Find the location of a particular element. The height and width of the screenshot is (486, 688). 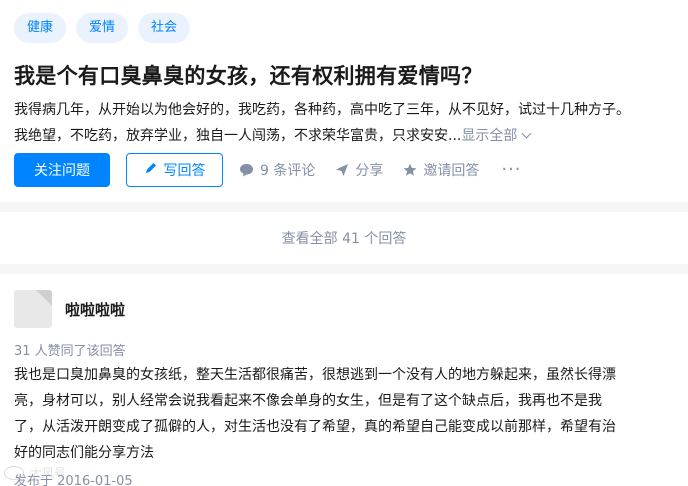

comment-icon is located at coordinates (246, 170).